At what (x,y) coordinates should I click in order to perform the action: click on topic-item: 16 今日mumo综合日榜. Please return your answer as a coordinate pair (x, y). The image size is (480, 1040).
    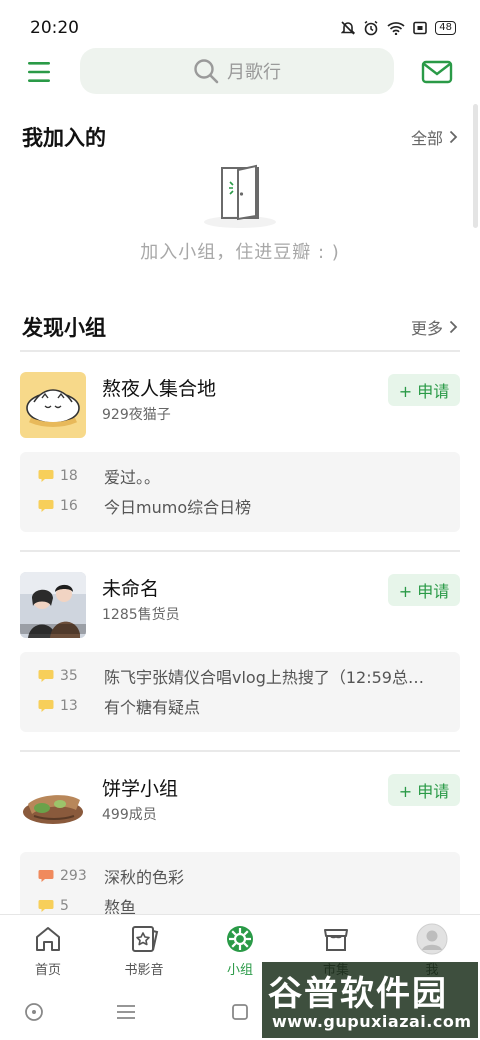
    Looking at the image, I should click on (242, 506).